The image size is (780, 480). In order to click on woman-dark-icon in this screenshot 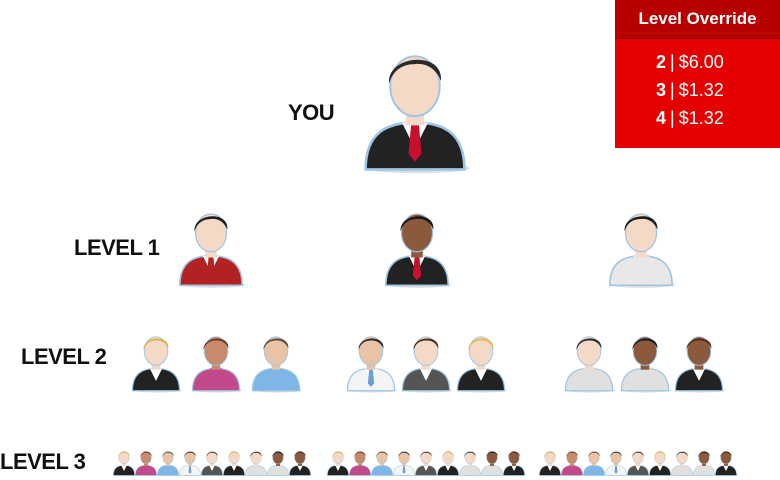, I will do `click(645, 361)`.